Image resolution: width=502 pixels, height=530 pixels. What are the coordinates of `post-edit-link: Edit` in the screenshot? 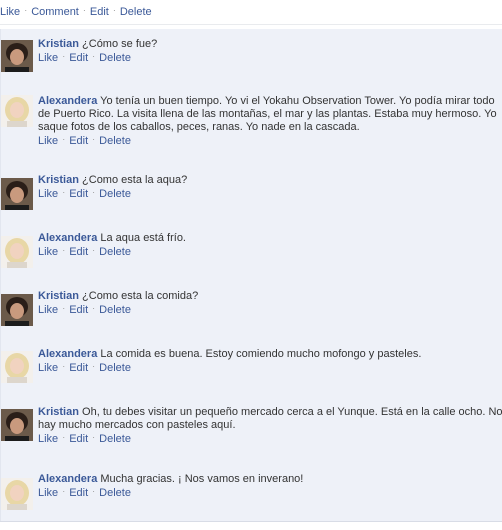 It's located at (99, 12).